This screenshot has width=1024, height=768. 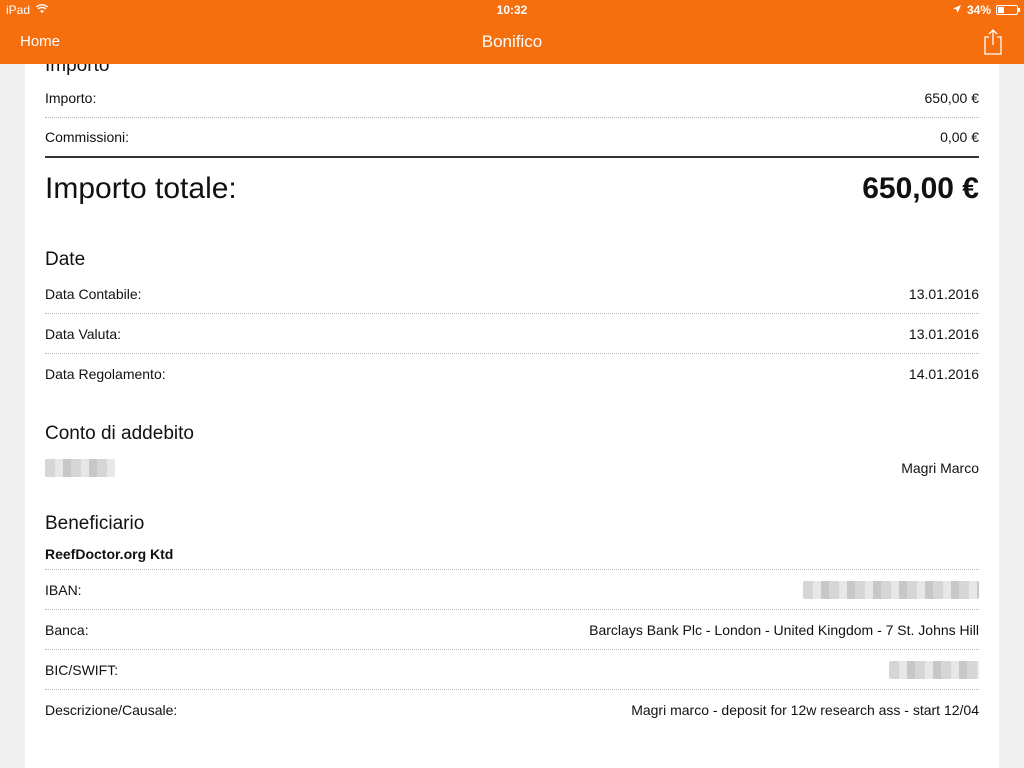 What do you see at coordinates (891, 589) in the screenshot?
I see `redacted-iban` at bounding box center [891, 589].